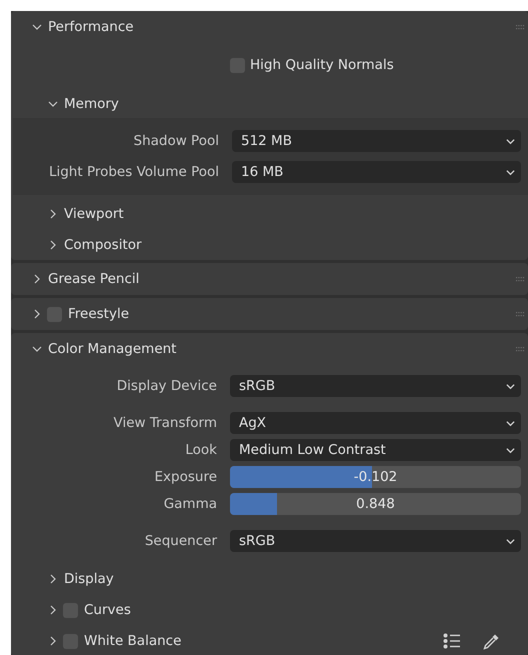 Image resolution: width=528 pixels, height=655 pixels. I want to click on panel-title: Freestyle, so click(99, 314).